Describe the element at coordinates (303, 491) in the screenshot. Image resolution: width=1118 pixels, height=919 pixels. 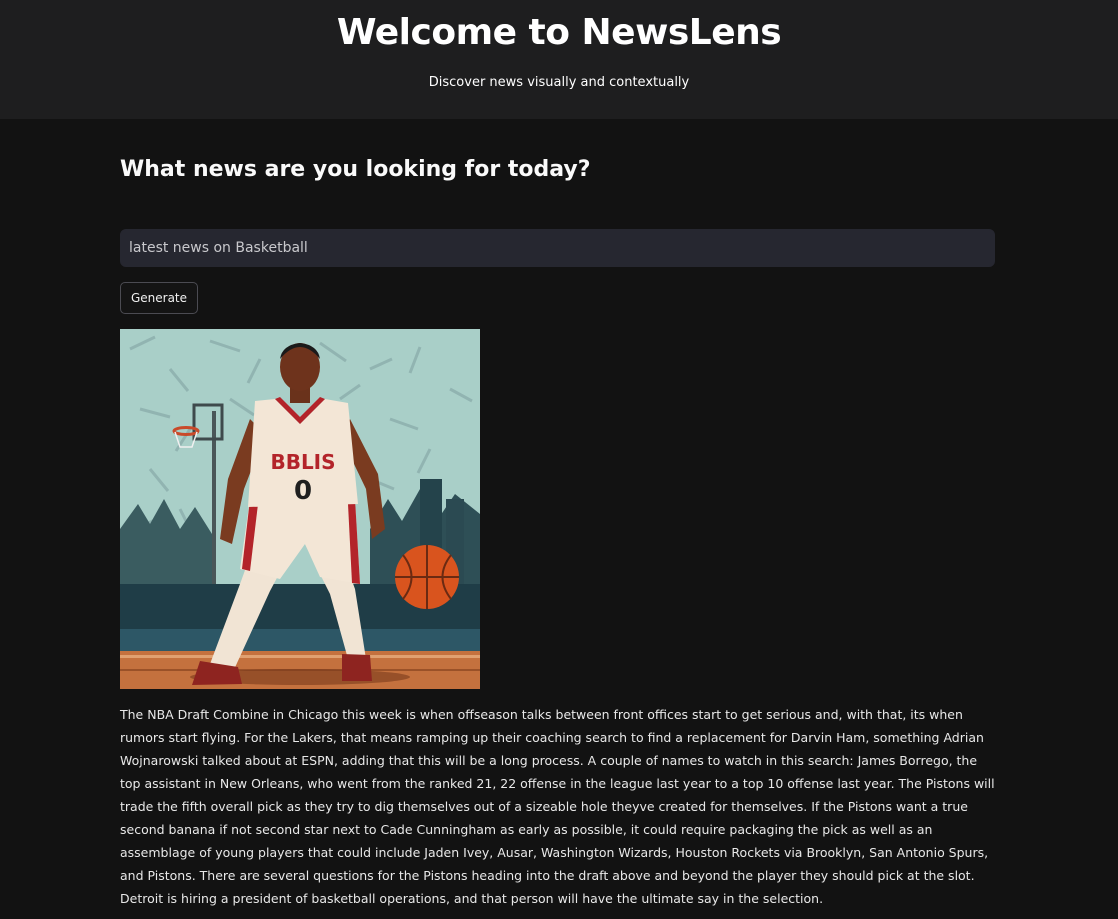
I see `jersey-number: 0` at that location.